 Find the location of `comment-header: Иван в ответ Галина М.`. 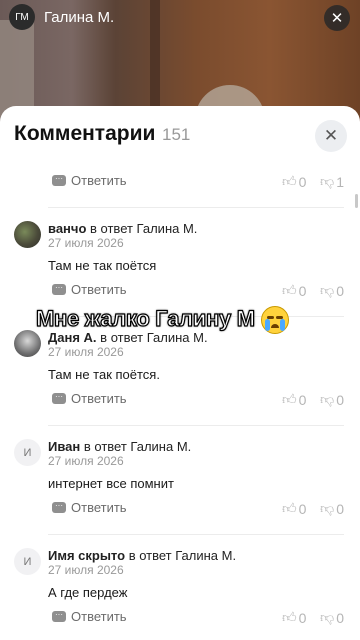

comment-header: Иван в ответ Галина М. is located at coordinates (119, 446).